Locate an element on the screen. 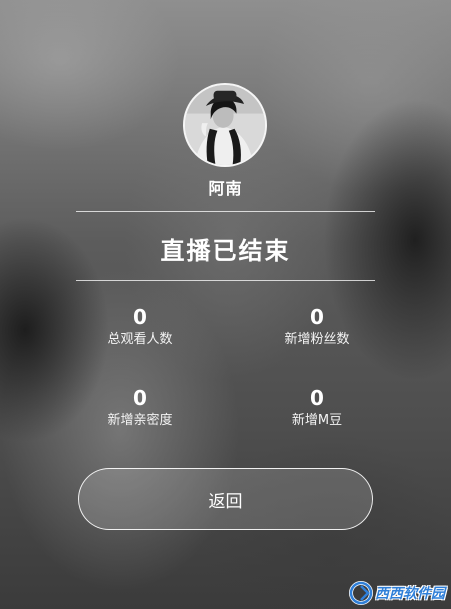  watermark-logo-icon is located at coordinates (361, 593).